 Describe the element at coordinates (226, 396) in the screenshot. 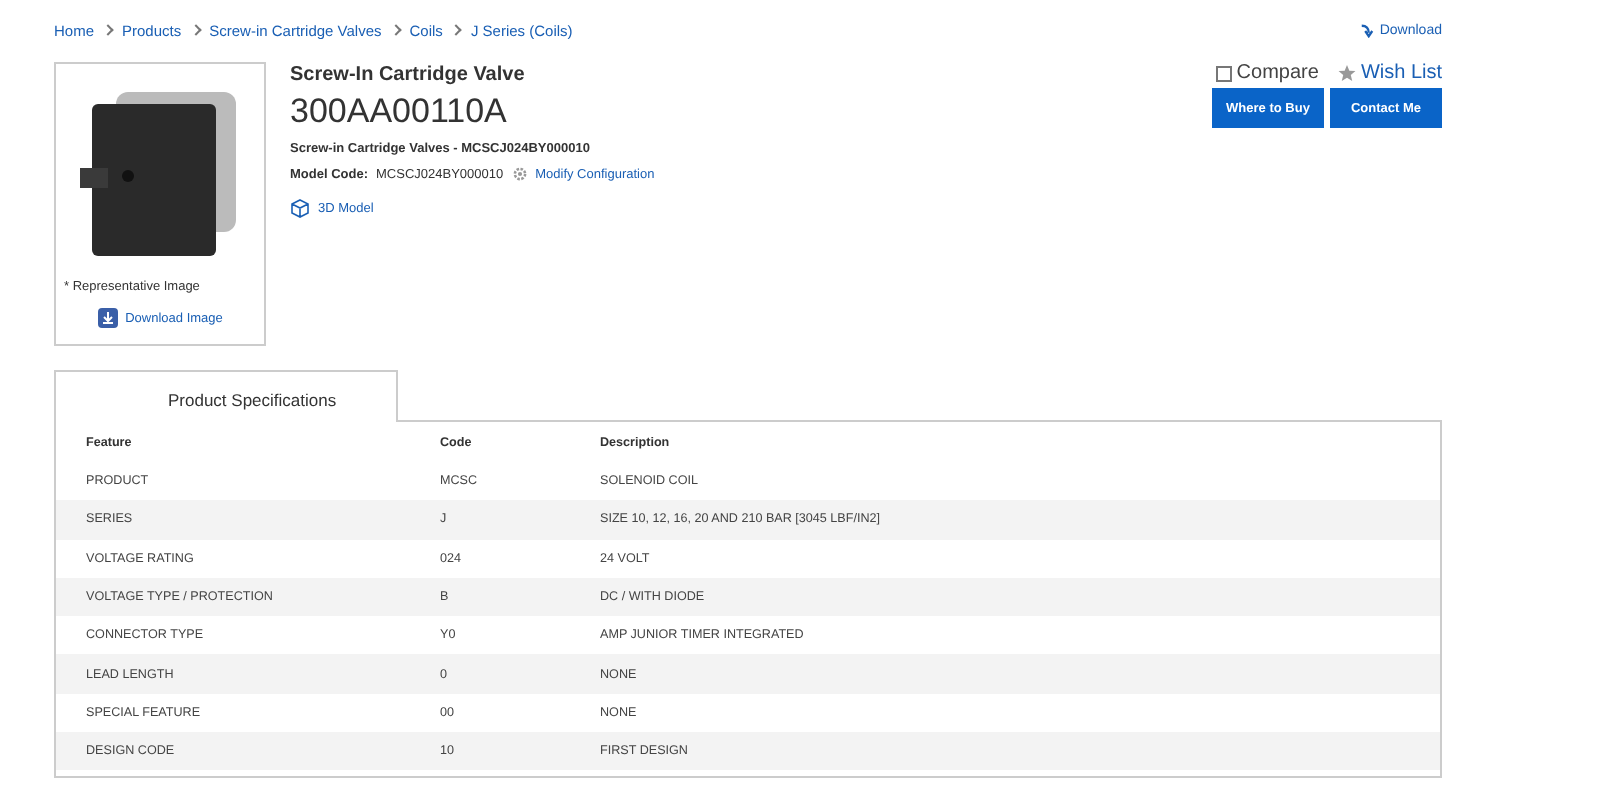

I see `tab: Product Specifications` at that location.